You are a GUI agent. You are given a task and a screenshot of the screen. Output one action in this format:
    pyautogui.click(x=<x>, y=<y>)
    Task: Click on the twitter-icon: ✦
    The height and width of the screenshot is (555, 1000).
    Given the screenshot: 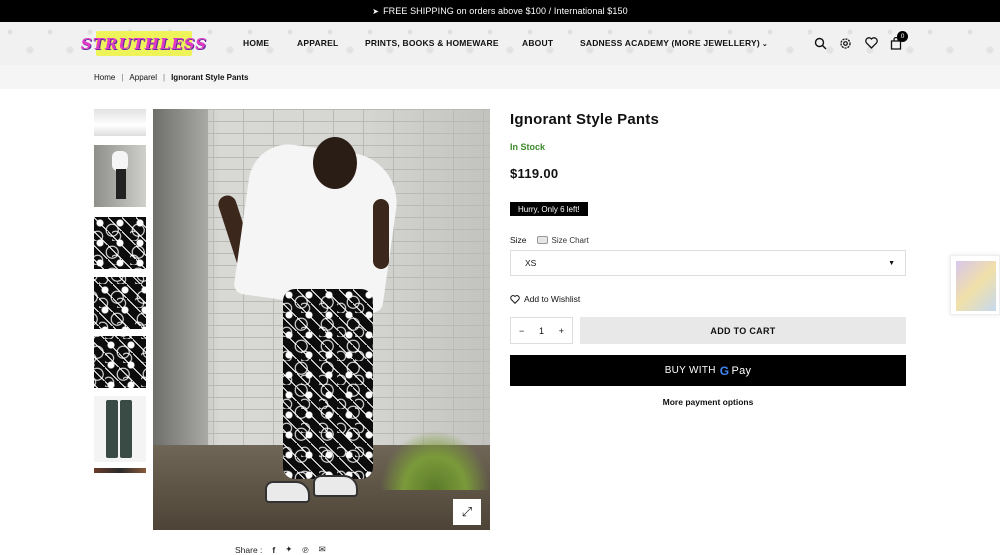 What is the action you would take?
    pyautogui.click(x=288, y=549)
    